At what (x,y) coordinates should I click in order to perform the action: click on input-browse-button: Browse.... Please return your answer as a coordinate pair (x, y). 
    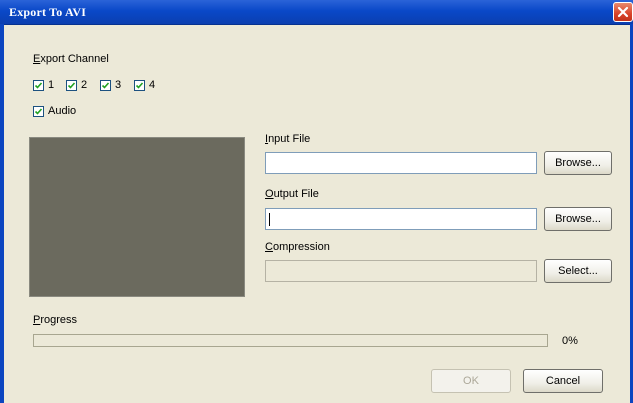
    Looking at the image, I should click on (578, 163).